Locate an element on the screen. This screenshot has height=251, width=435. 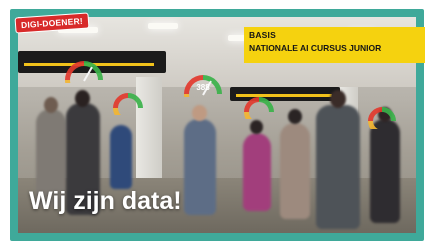
ceiling-light is located at coordinates (163, 26).